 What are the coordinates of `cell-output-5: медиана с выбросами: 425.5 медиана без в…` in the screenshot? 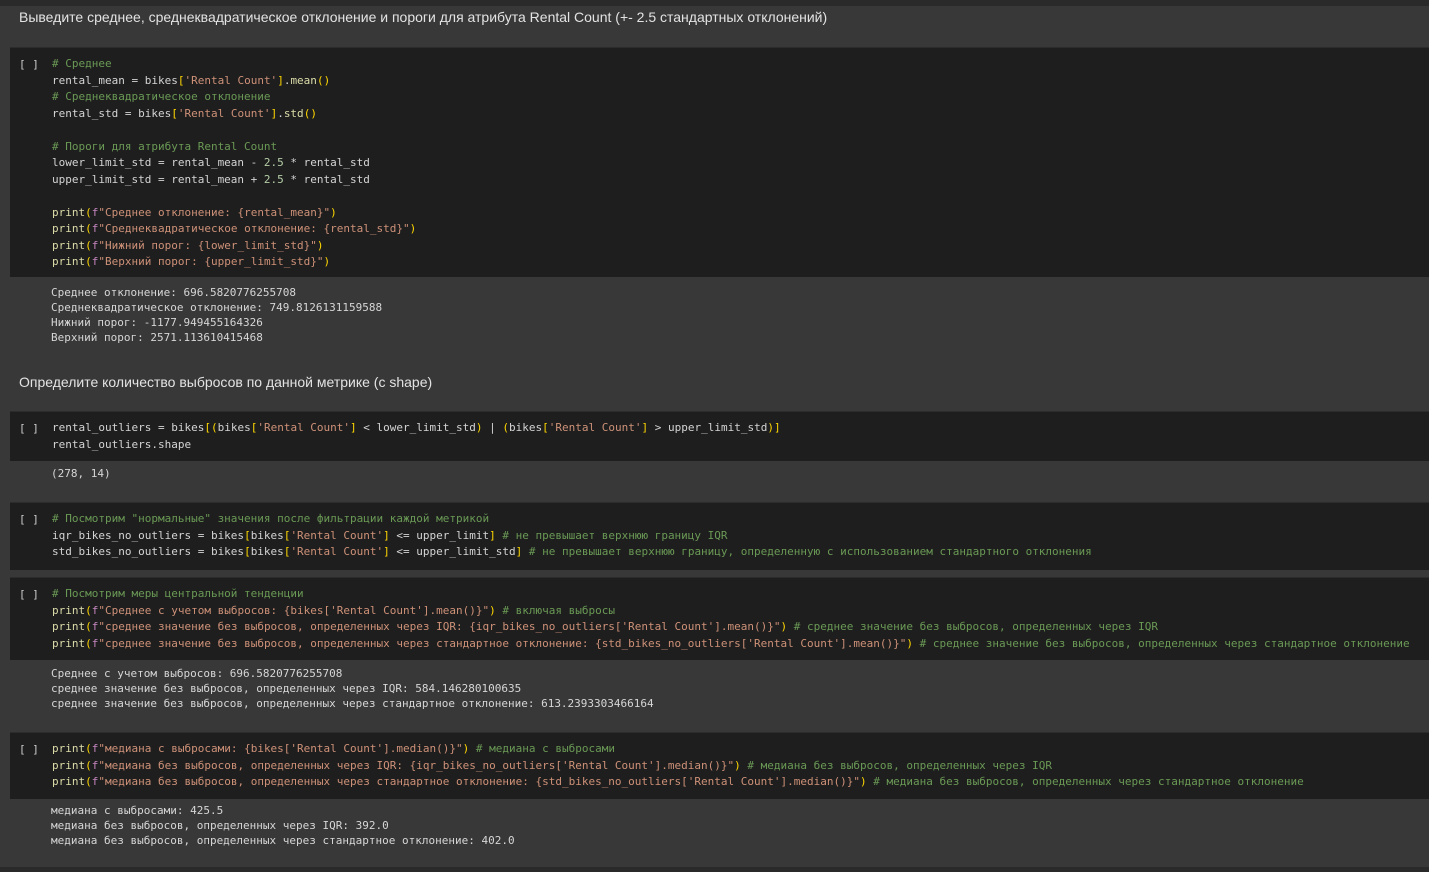 It's located at (719, 826).